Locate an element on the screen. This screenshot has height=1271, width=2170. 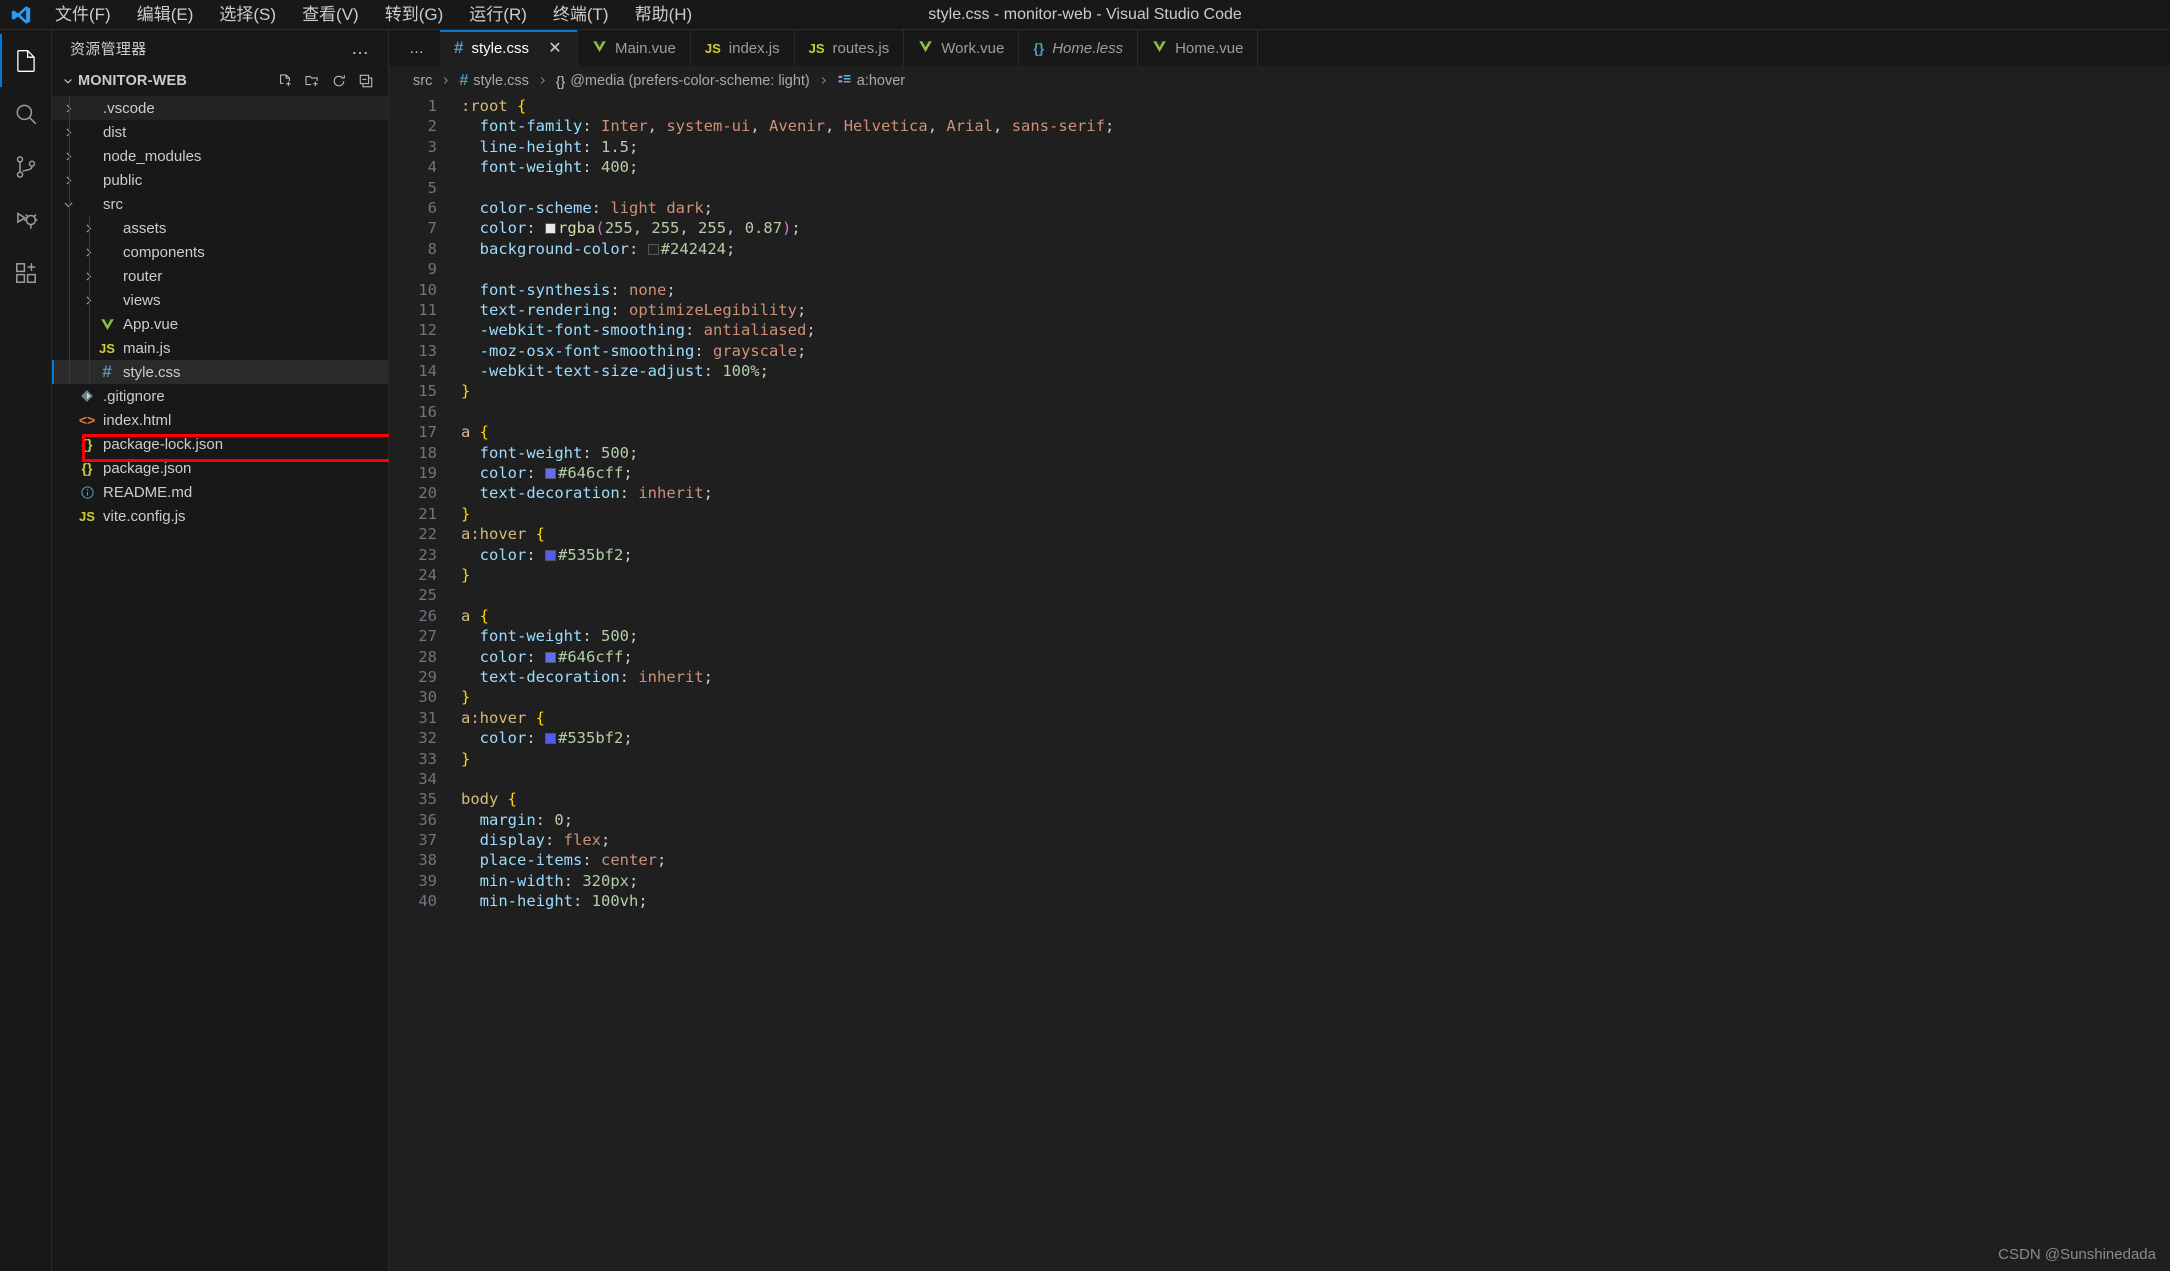
line-number: 36 is located at coordinates (427, 819).